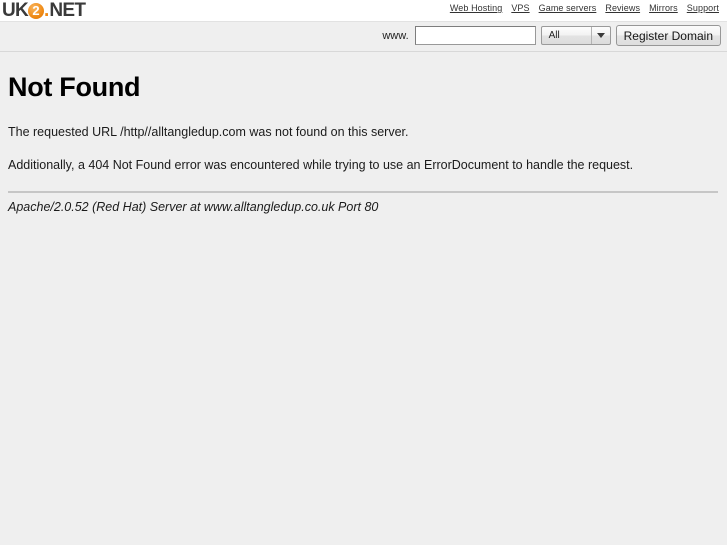 The width and height of the screenshot is (727, 545). Describe the element at coordinates (703, 8) in the screenshot. I see `nav-link-support: Support` at that location.